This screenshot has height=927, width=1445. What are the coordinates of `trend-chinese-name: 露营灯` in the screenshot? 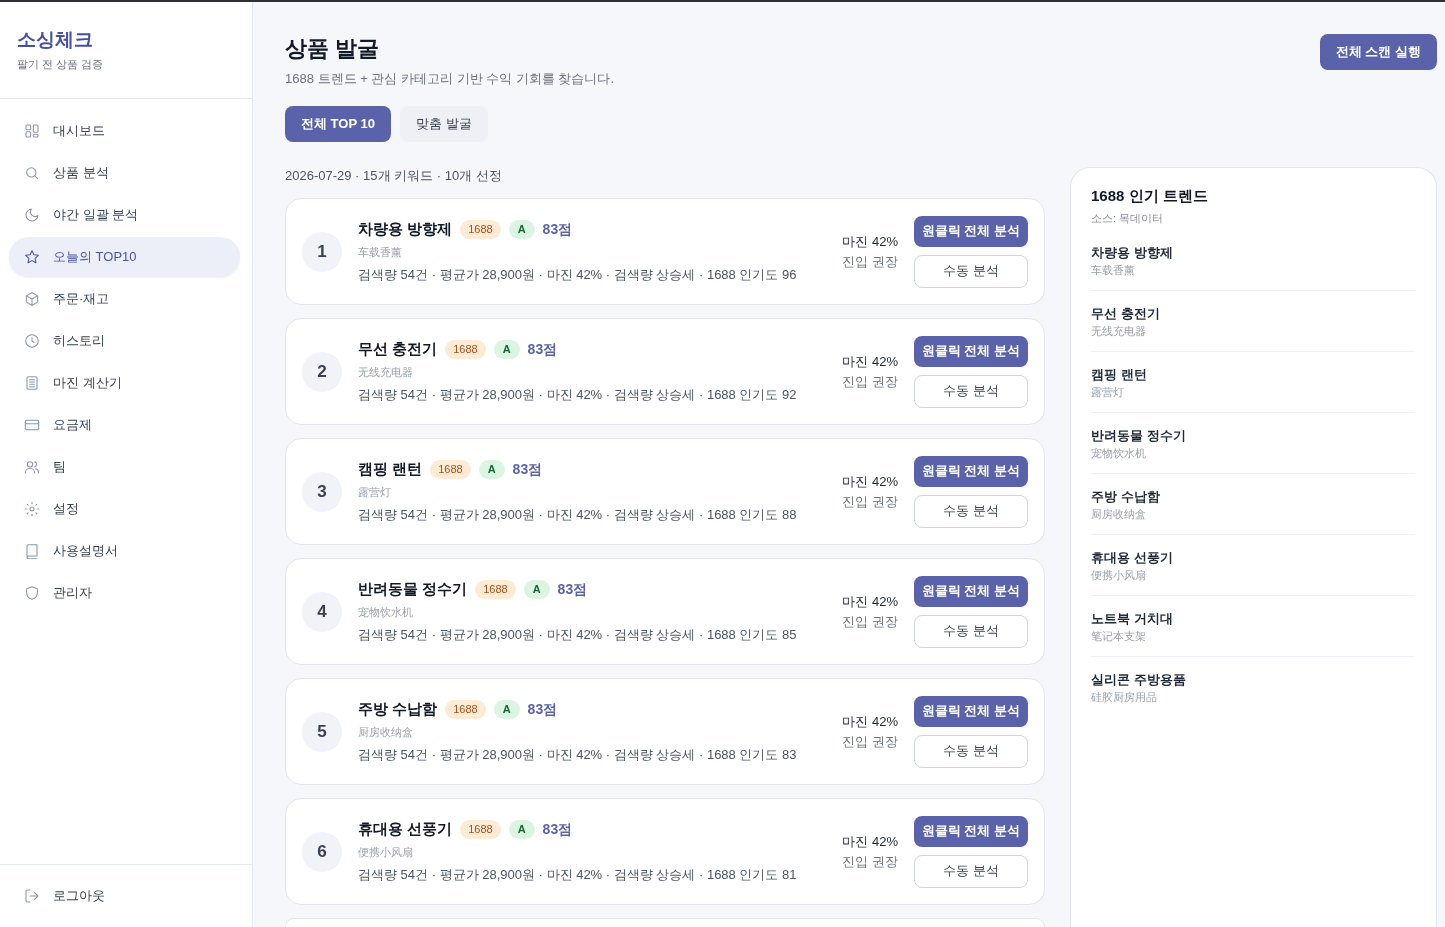 It's located at (1108, 392).